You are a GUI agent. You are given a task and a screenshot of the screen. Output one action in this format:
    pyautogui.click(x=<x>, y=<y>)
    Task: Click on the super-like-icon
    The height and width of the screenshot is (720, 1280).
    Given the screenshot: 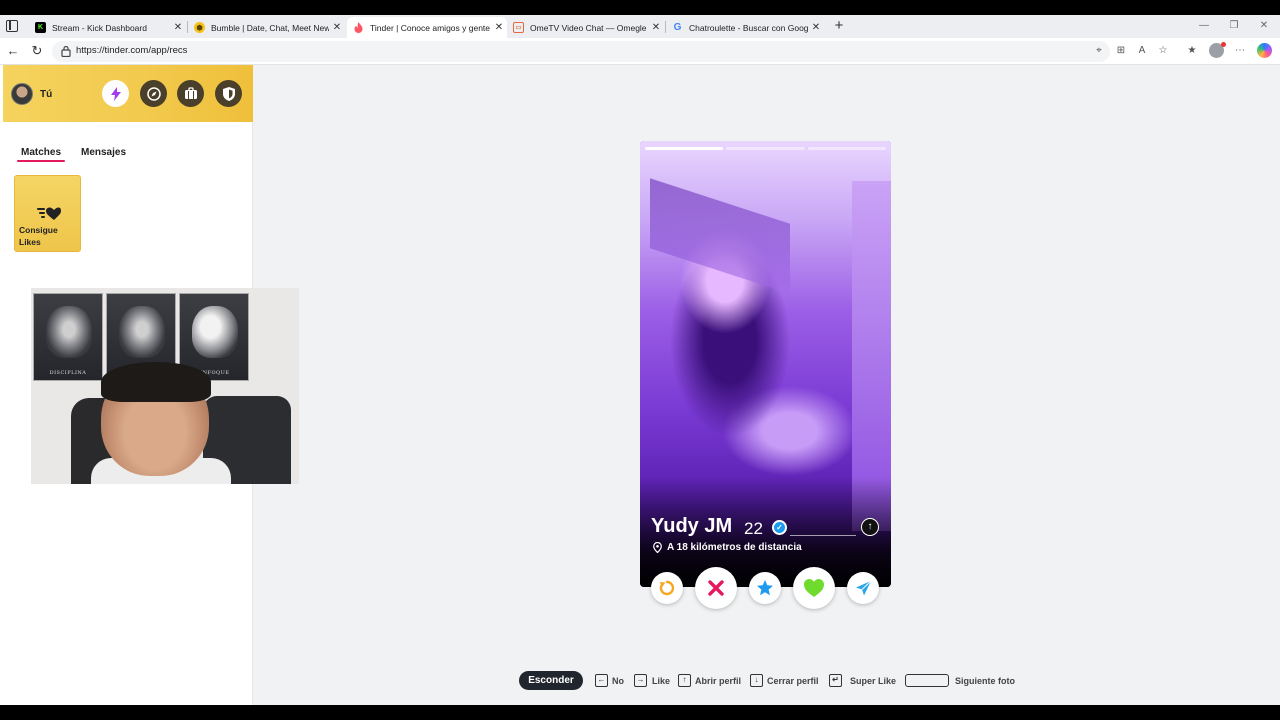 What is the action you would take?
    pyautogui.click(x=765, y=588)
    